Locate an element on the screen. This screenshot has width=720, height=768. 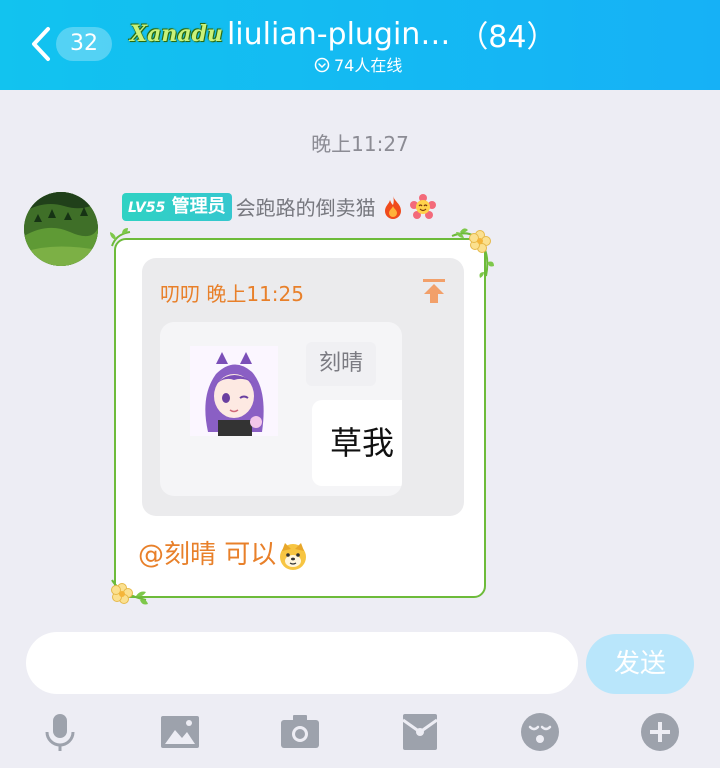
anime-girl-sticker is located at coordinates (234, 391).